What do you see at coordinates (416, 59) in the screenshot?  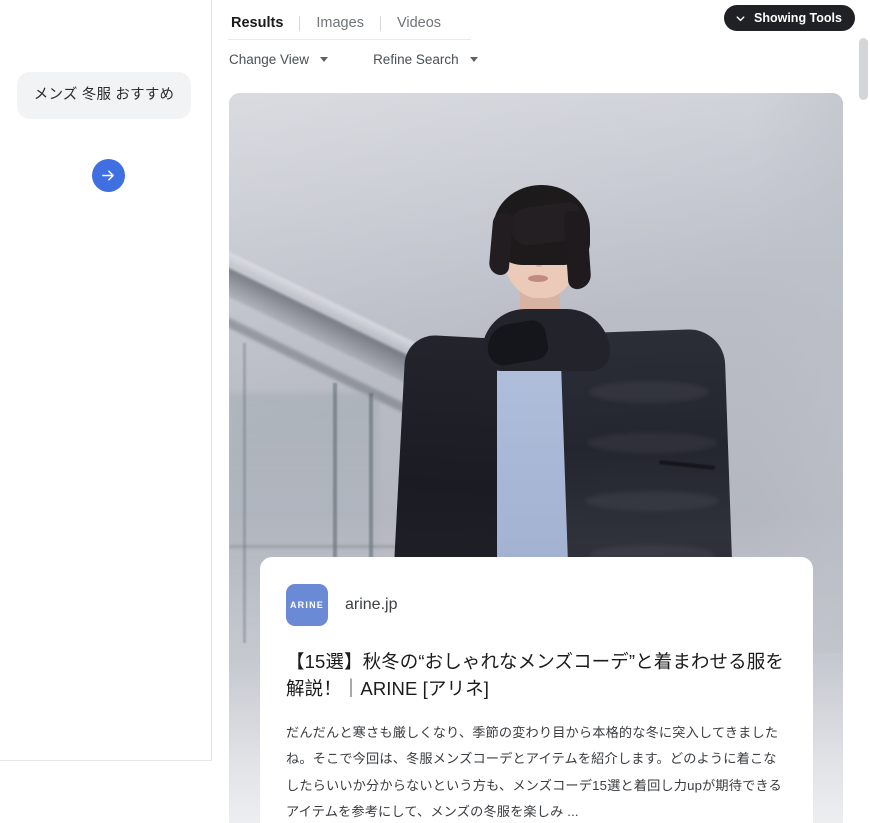 I see `refine-search-label: Refine Search` at bounding box center [416, 59].